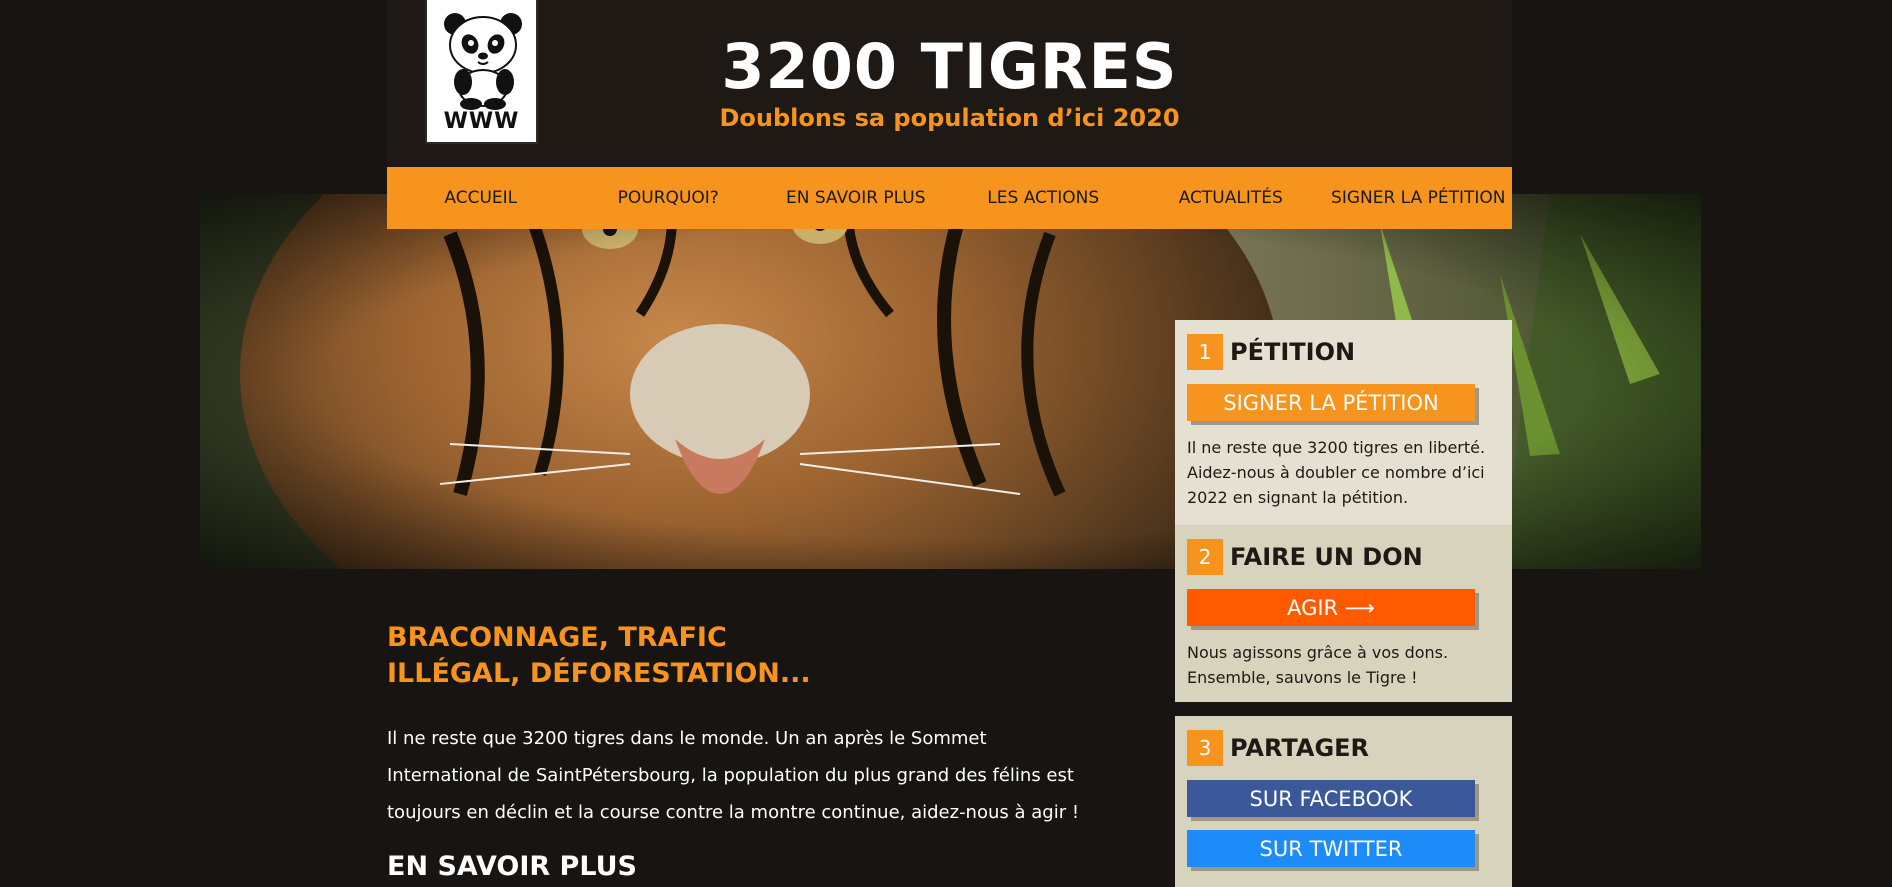  I want to click on share-panel-title: PARTAGER, so click(1300, 748).